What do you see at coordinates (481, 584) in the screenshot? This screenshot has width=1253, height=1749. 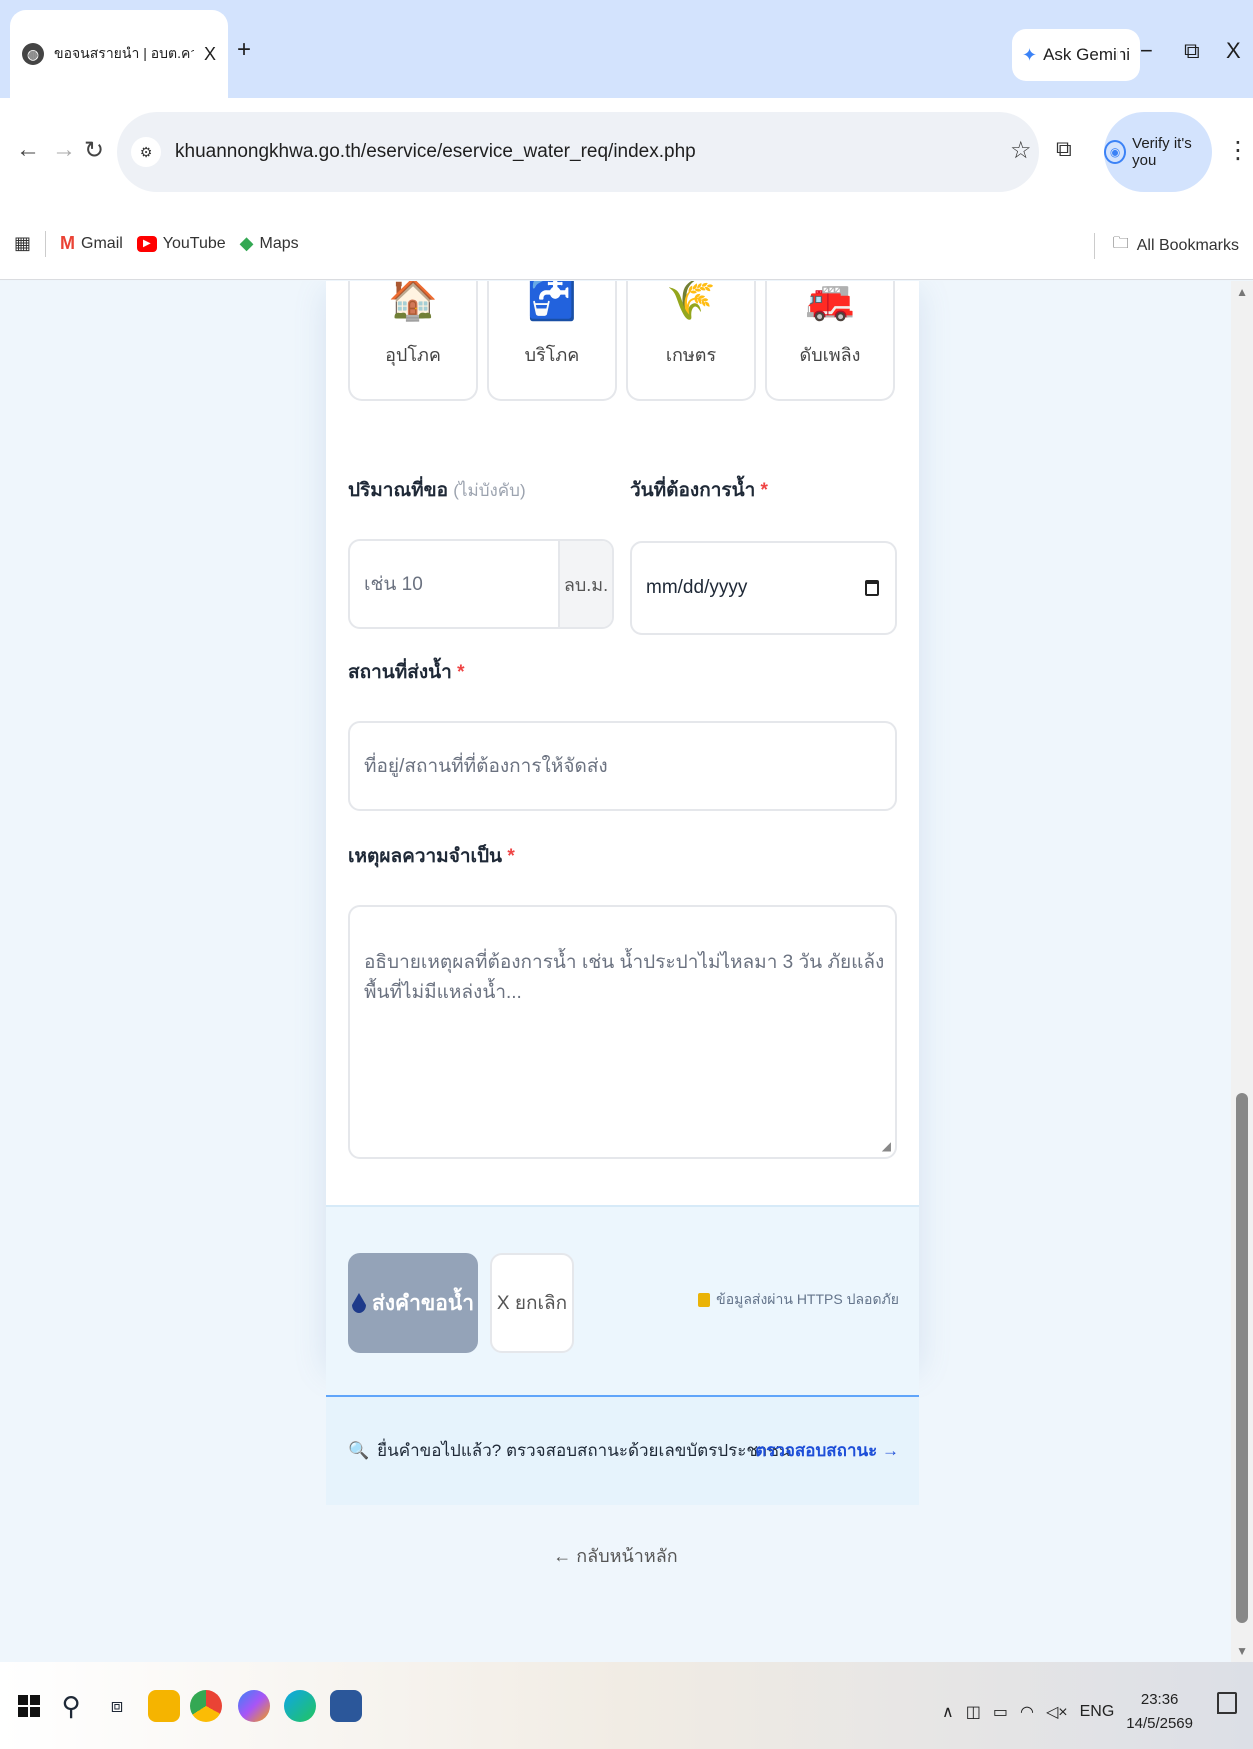 I see `quantity-input: เช่น 10 ลบ.ม.` at bounding box center [481, 584].